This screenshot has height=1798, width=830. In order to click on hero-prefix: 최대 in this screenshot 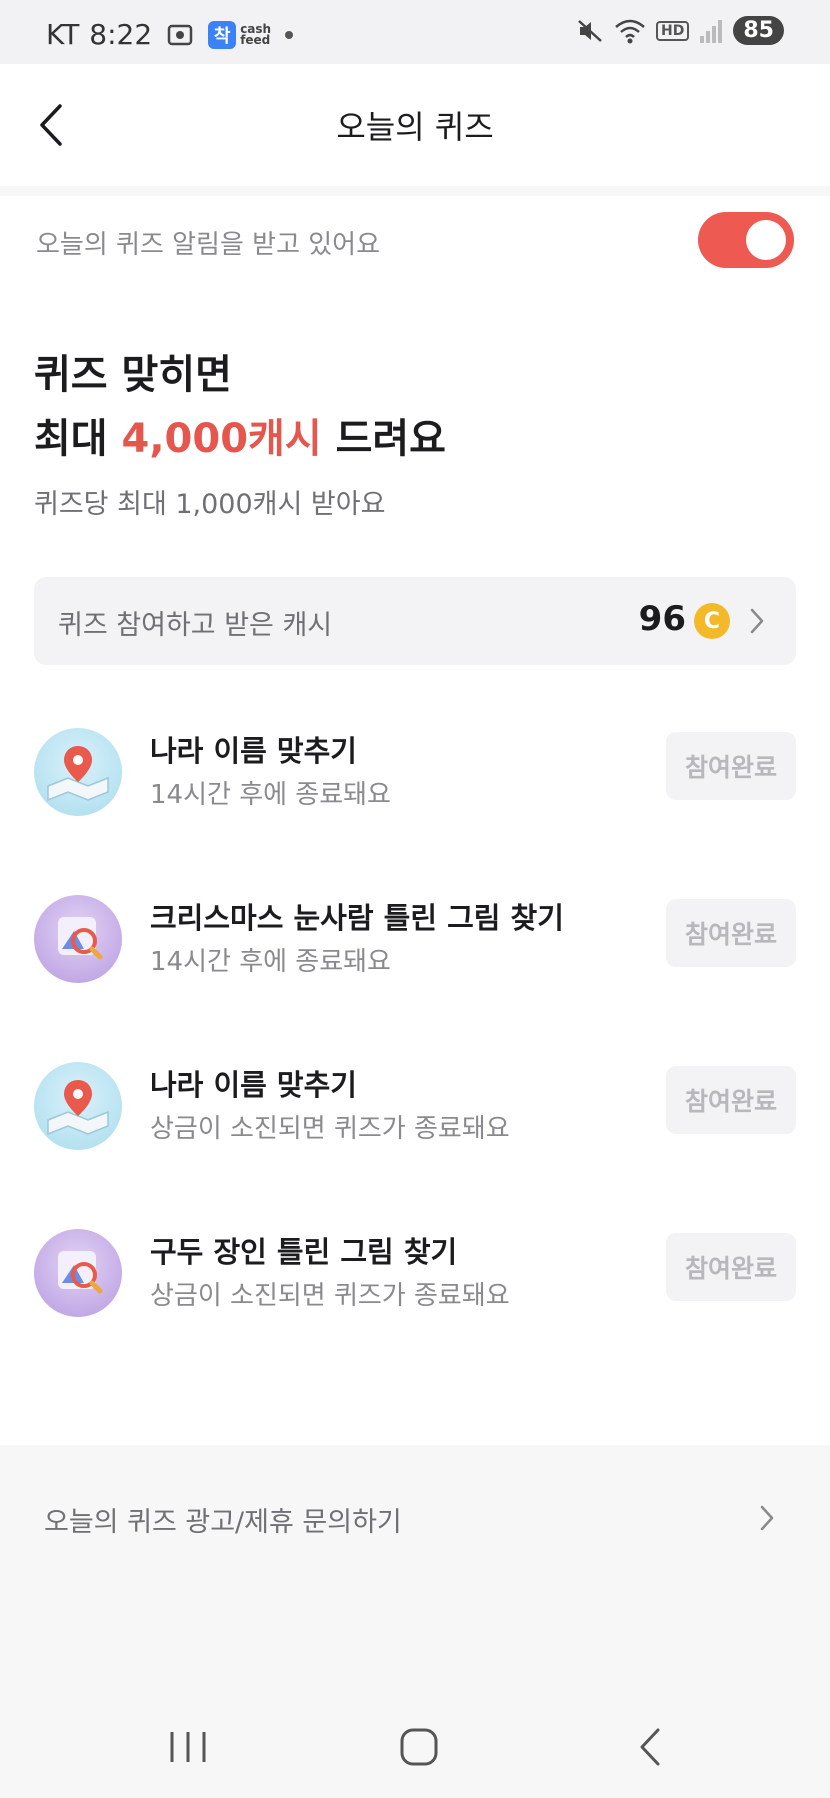, I will do `click(78, 439)`.